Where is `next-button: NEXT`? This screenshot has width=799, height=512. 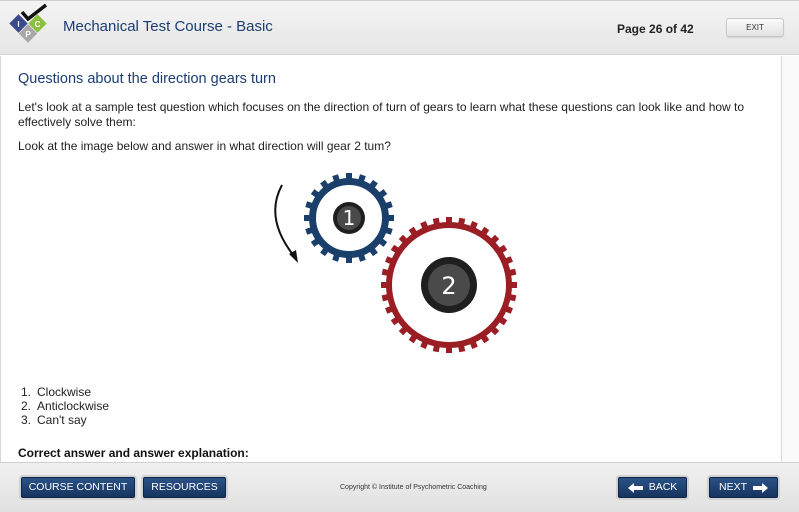 next-button: NEXT is located at coordinates (743, 487).